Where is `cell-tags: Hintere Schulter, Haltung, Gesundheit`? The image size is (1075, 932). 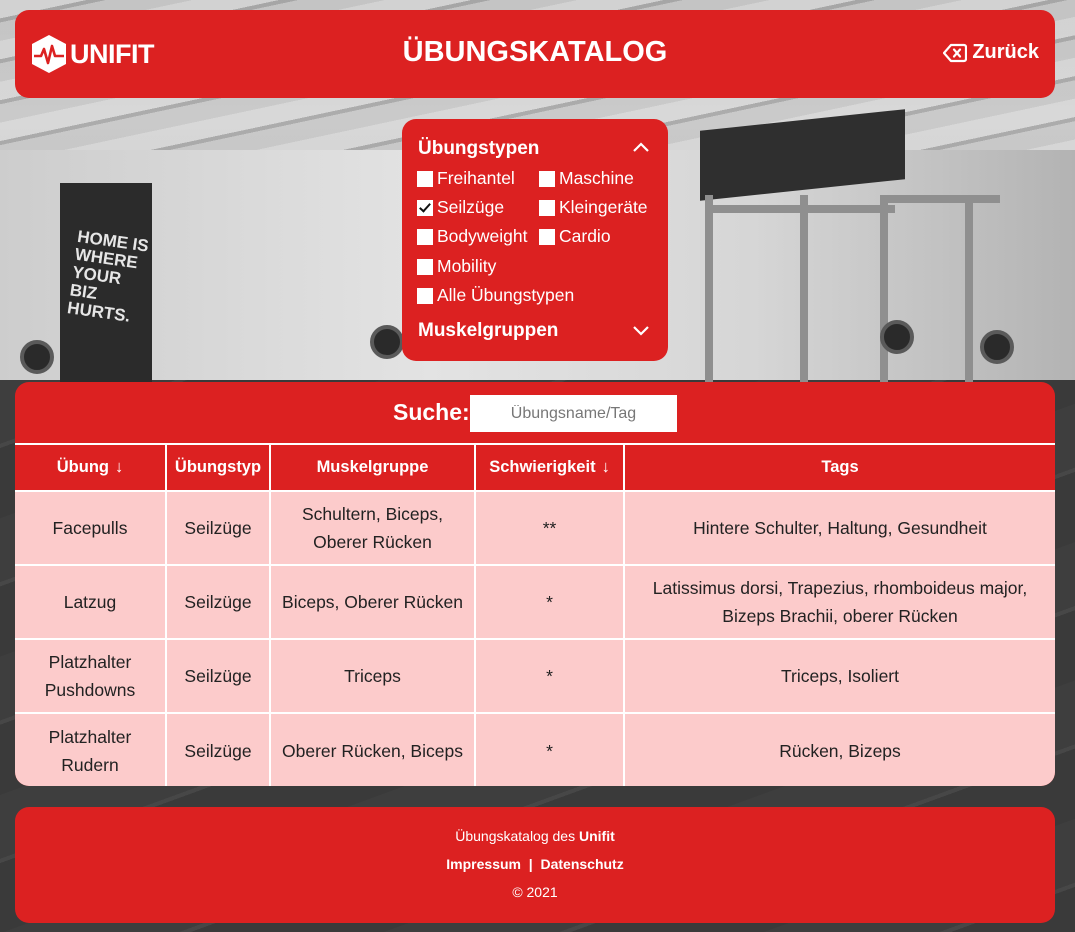 cell-tags: Hintere Schulter, Haltung, Gesundheit is located at coordinates (839, 528).